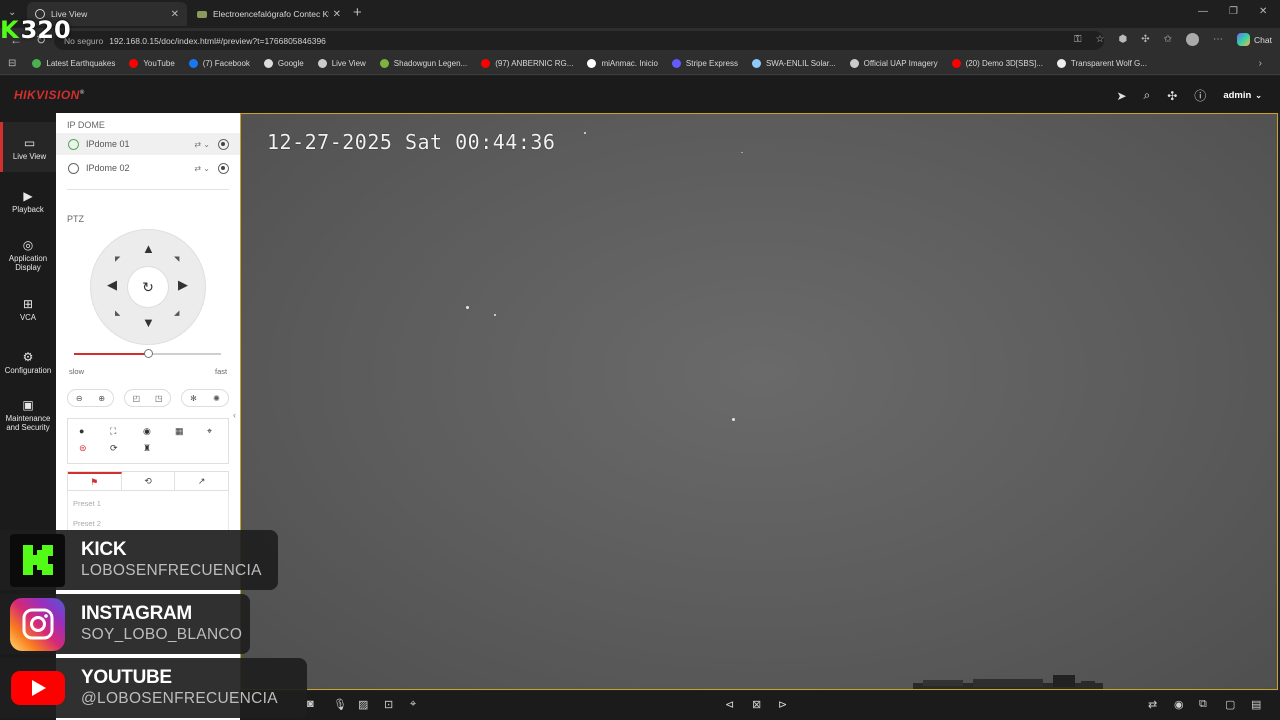 Image resolution: width=1280 pixels, height=720 pixels. I want to click on bookmark-item: YouTube, so click(152, 63).